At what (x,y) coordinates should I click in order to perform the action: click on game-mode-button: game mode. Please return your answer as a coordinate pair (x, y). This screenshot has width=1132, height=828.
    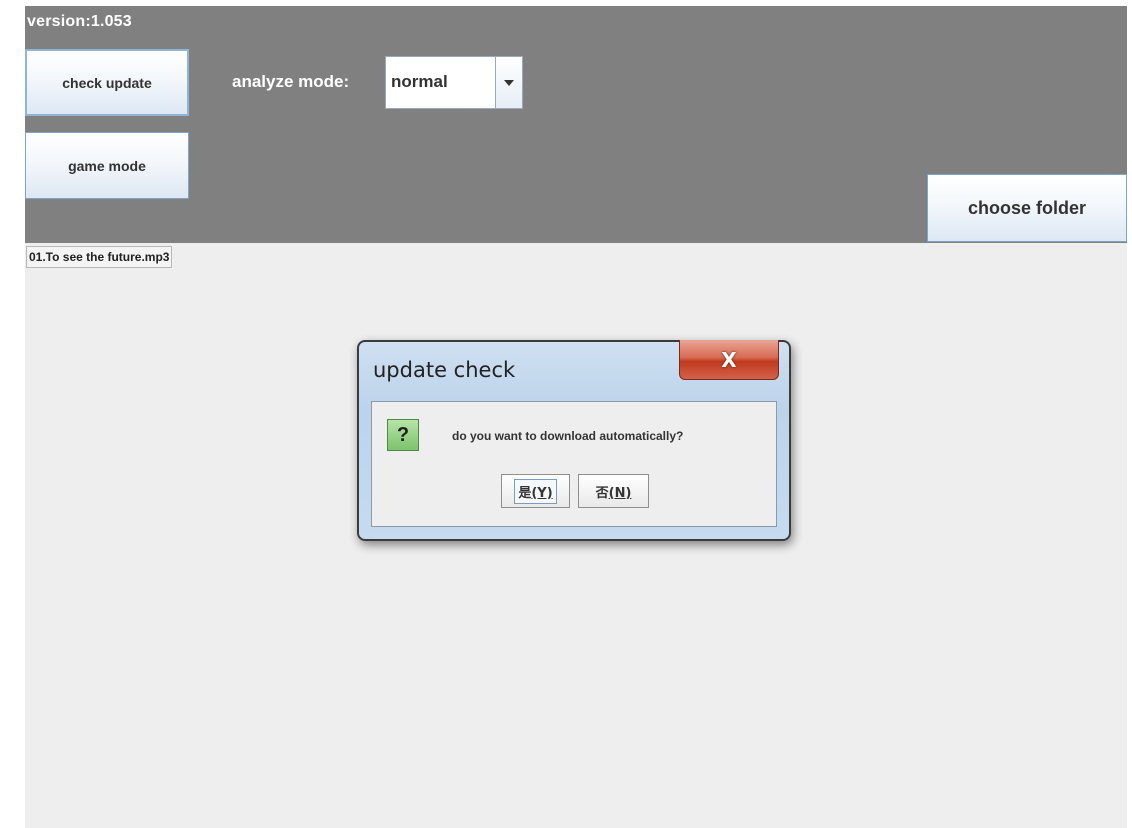
    Looking at the image, I should click on (107, 165).